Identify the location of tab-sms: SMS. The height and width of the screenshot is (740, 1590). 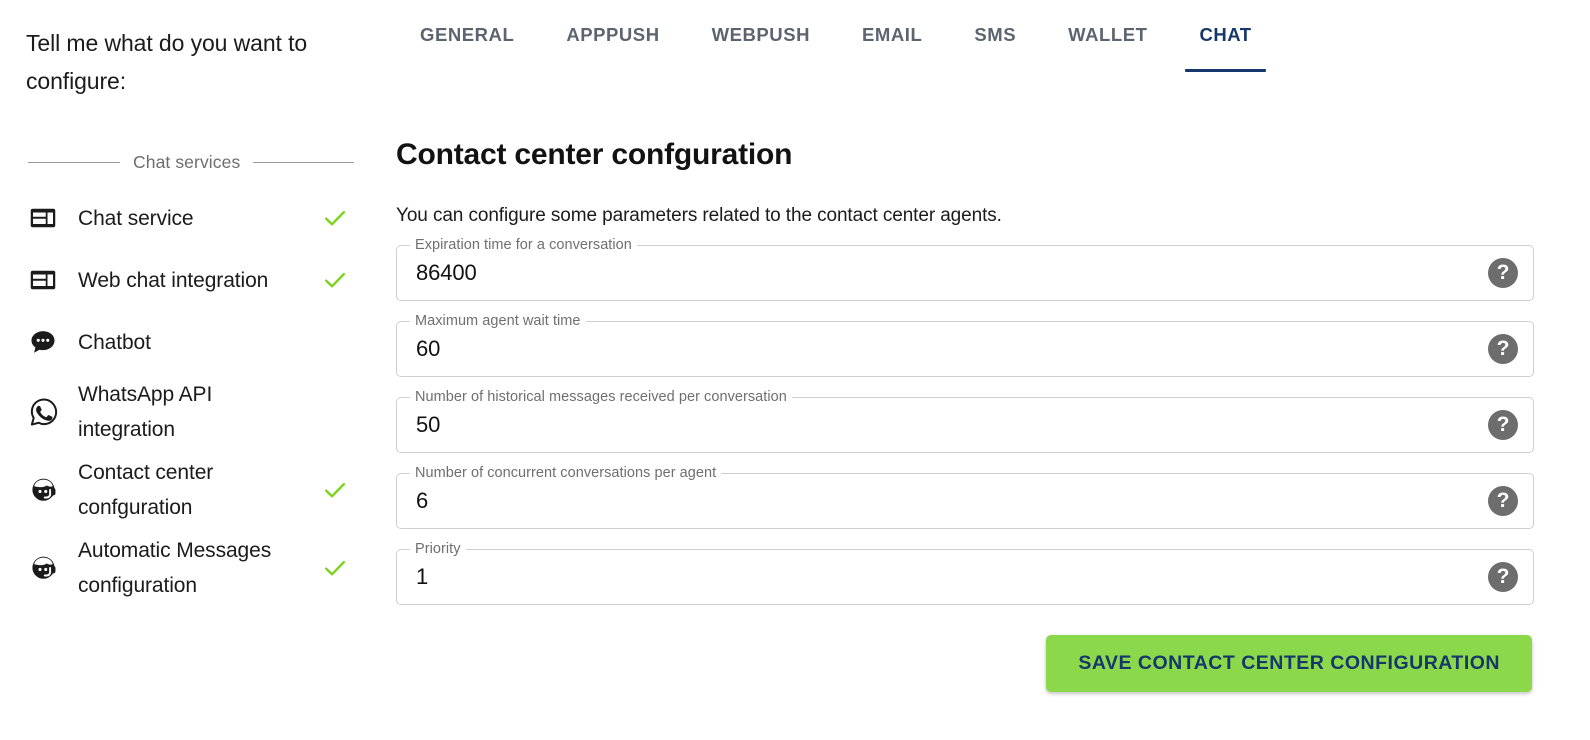
(995, 44).